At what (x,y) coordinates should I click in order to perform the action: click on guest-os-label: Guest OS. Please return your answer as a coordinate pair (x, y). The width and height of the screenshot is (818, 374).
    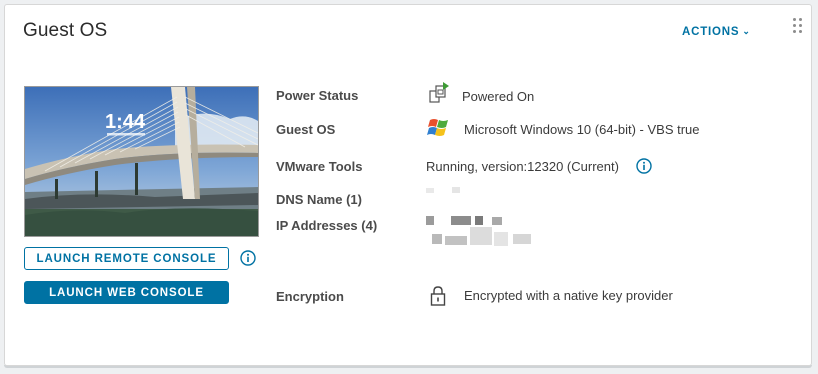
    Looking at the image, I should click on (306, 129).